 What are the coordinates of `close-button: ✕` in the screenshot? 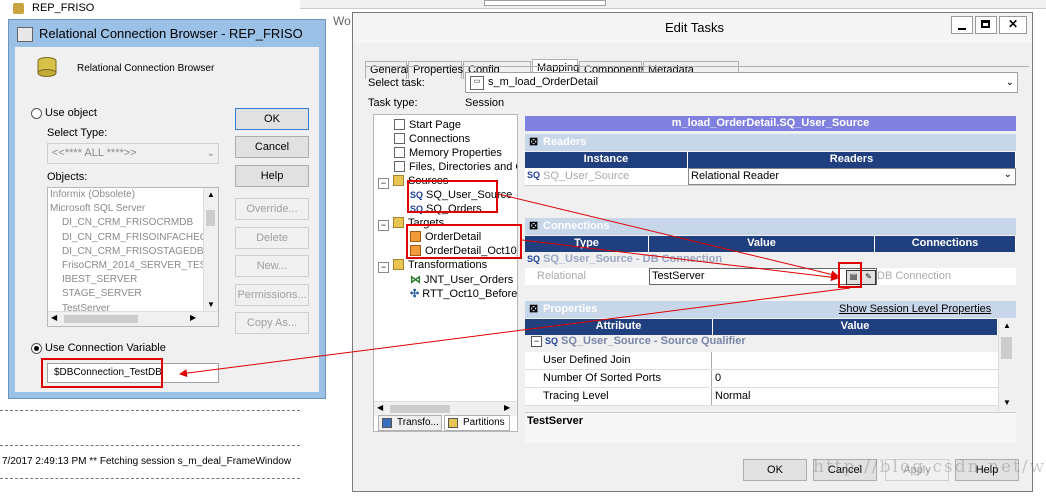 It's located at (1013, 25).